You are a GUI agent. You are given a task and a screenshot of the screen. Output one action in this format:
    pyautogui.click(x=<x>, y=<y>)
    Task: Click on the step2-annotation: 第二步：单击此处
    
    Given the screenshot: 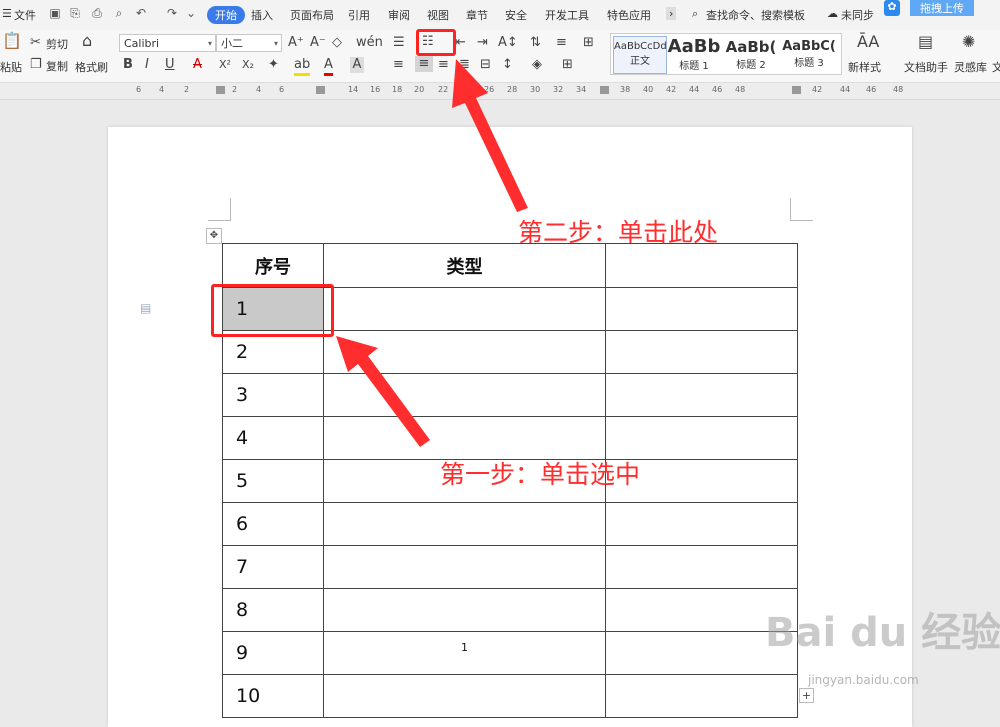 What is the action you would take?
    pyautogui.click(x=618, y=232)
    